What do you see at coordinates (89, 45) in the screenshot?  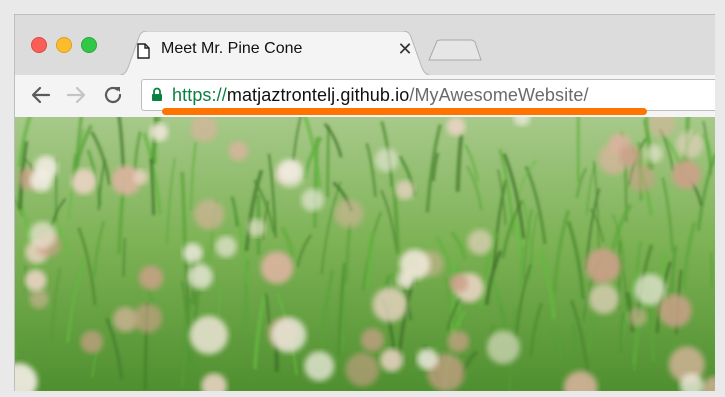 I see `zoom-window-button` at bounding box center [89, 45].